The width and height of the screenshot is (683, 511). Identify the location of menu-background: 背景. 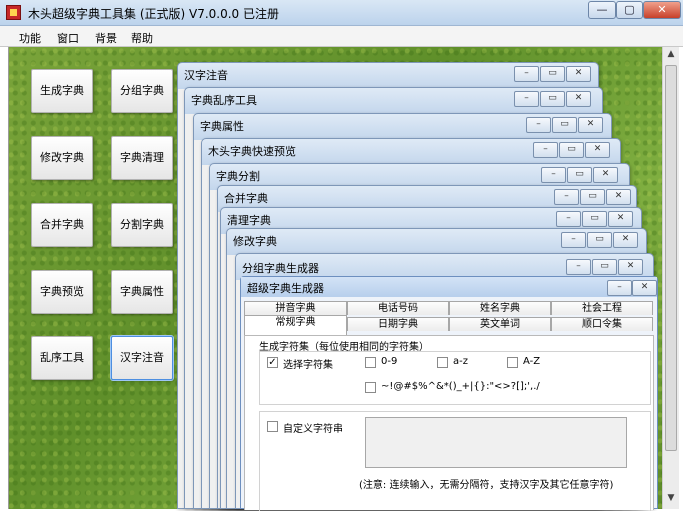
(106, 38).